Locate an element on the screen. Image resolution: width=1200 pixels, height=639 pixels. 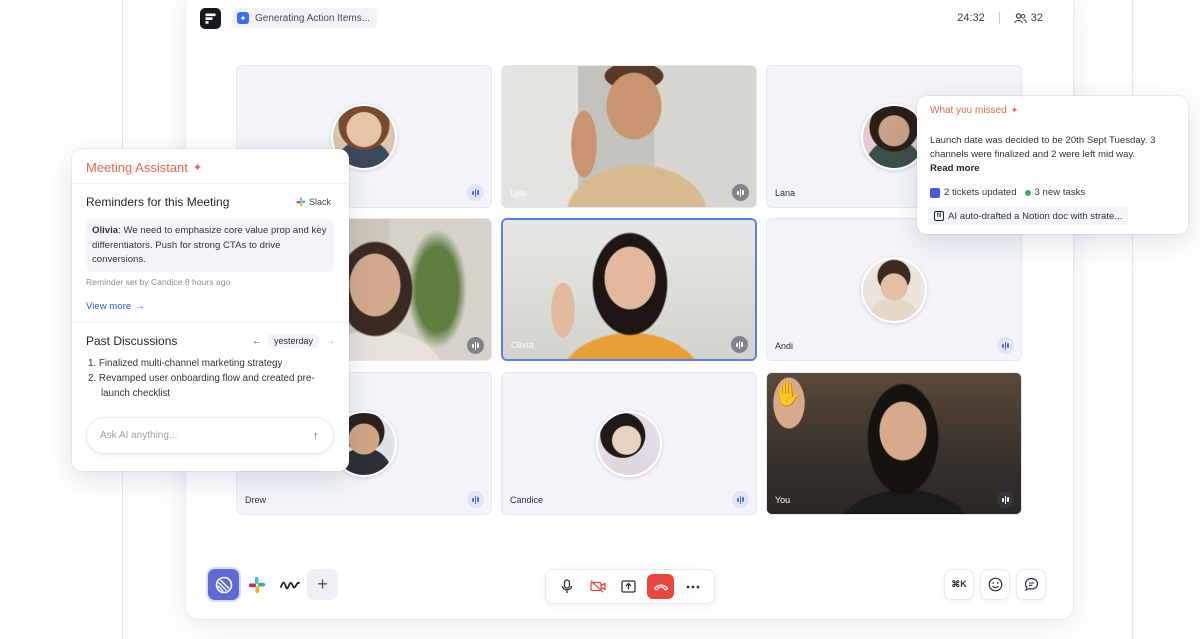
arrow-left-icon: ← is located at coordinates (257, 341).